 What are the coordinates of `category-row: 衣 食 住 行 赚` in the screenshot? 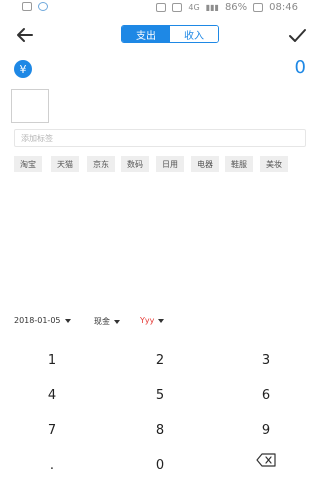 It's located at (158, 106).